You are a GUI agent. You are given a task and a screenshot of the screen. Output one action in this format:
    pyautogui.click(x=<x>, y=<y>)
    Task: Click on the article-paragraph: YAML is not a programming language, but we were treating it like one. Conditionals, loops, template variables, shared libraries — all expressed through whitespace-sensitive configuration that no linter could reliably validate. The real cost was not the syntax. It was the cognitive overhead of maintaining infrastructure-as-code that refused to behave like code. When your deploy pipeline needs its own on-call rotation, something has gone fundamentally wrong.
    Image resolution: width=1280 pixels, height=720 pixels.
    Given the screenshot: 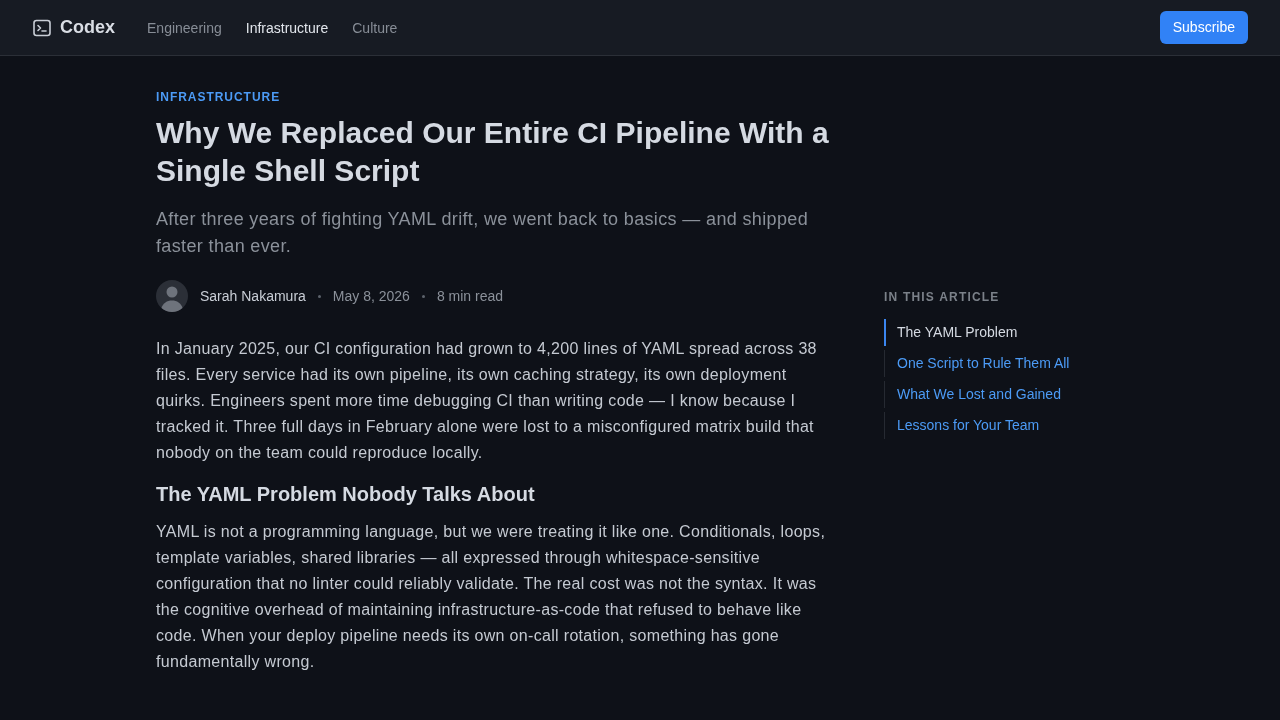 What is the action you would take?
    pyautogui.click(x=491, y=597)
    